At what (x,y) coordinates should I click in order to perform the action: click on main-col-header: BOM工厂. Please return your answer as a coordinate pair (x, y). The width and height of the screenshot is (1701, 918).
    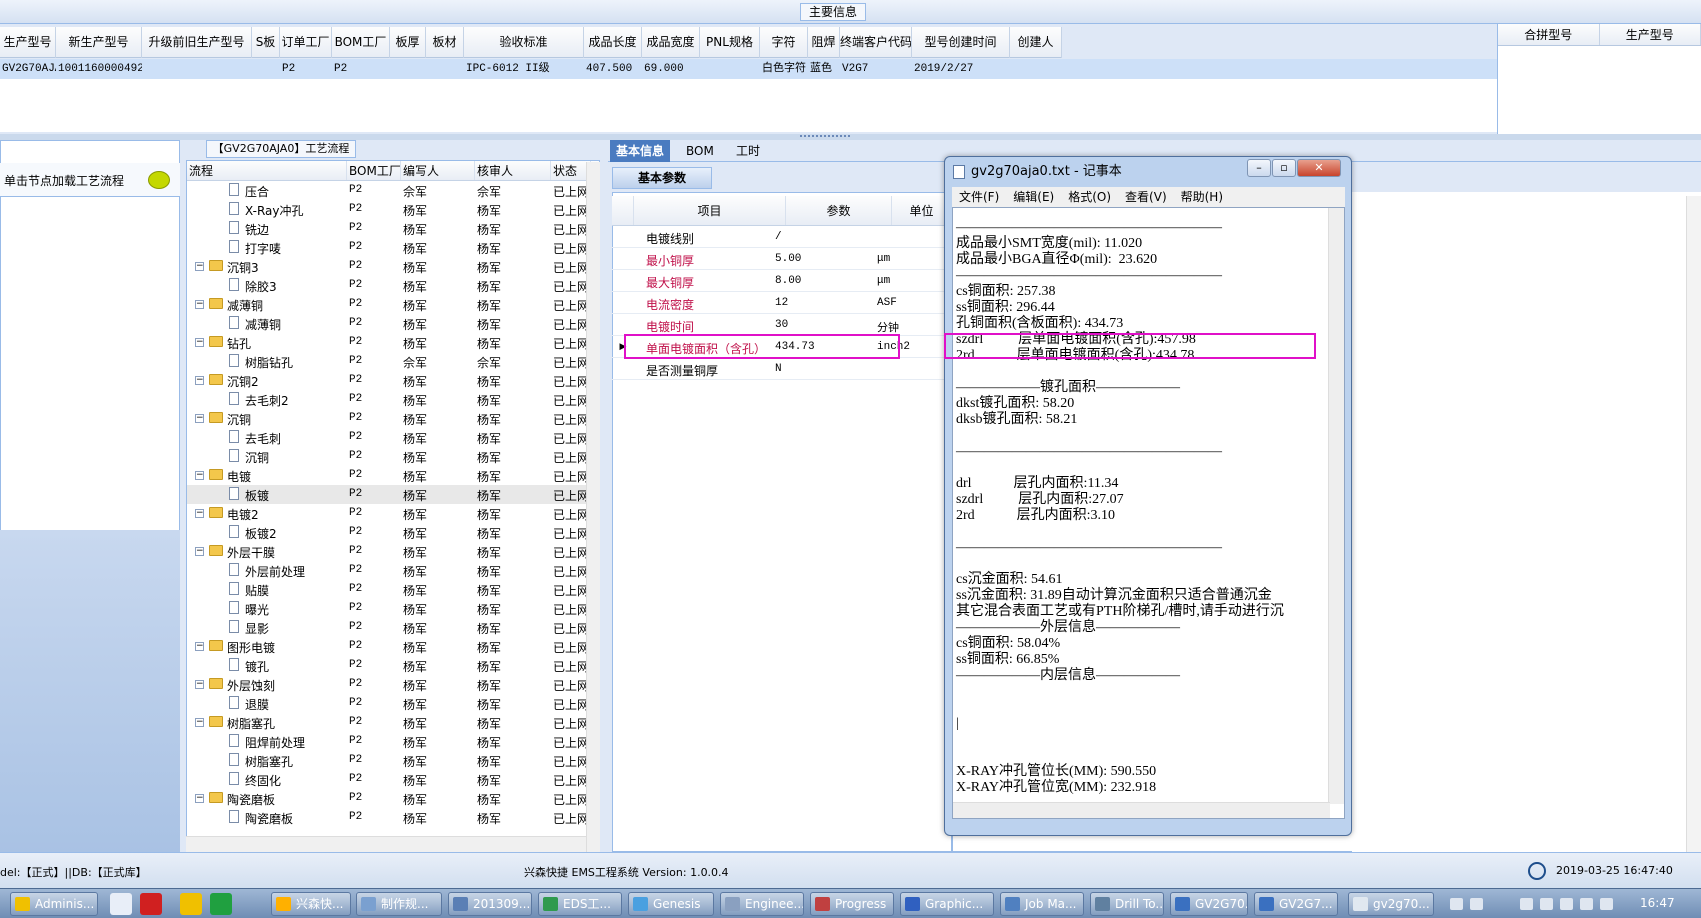
    Looking at the image, I should click on (361, 42).